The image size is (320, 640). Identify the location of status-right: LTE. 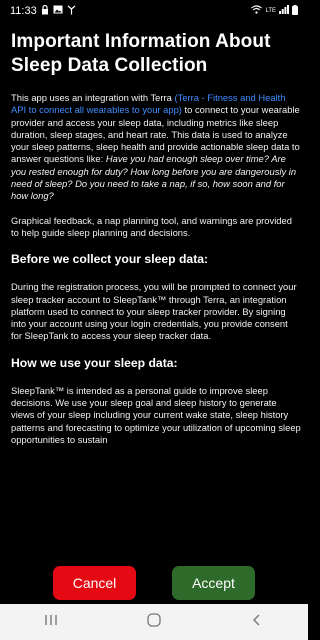
(274, 11).